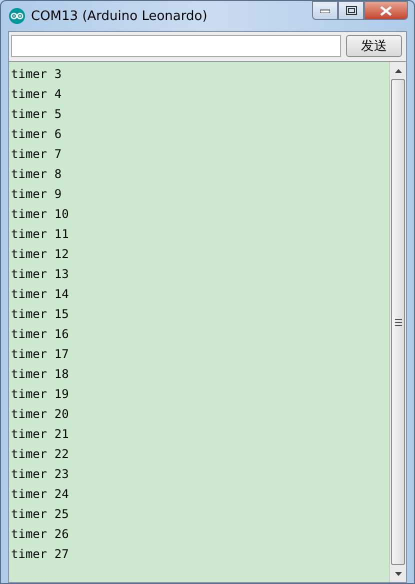 Image resolution: width=415 pixels, height=584 pixels. What do you see at coordinates (36, 74) in the screenshot?
I see `log-line: timer 3` at bounding box center [36, 74].